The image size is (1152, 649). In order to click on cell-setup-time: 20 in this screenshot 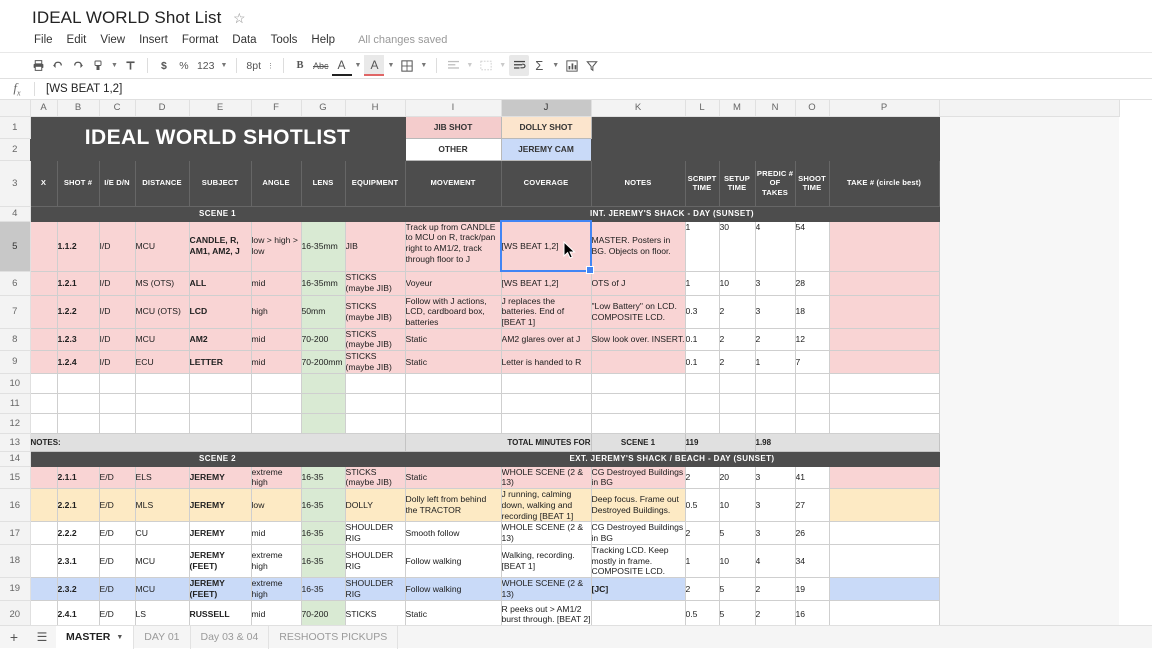, I will do `click(737, 477)`.